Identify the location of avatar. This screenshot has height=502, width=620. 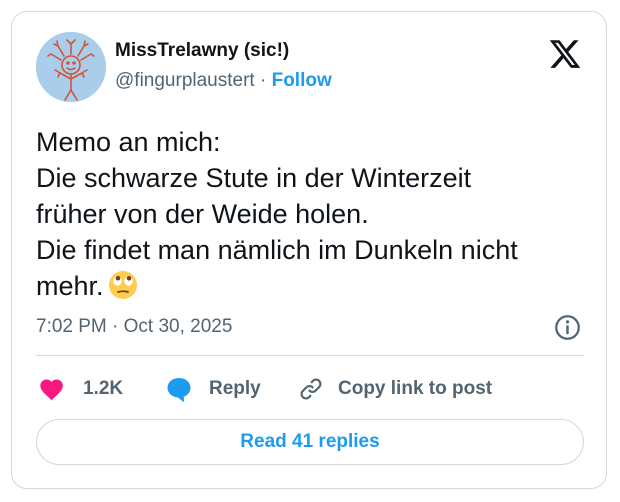
(71, 67).